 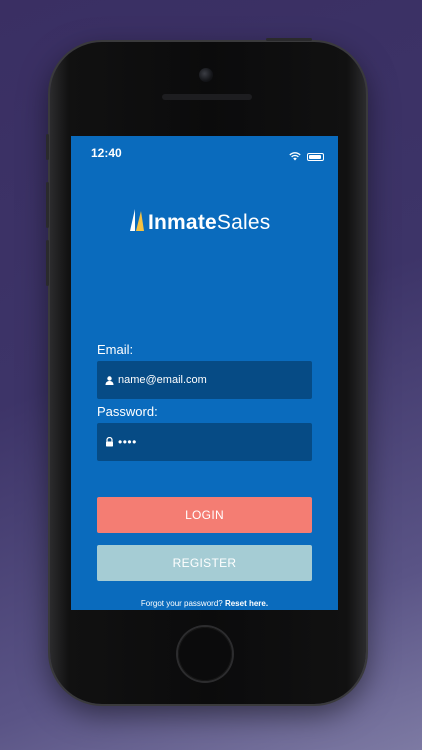 I want to click on password-value: ••••, so click(x=127, y=442).